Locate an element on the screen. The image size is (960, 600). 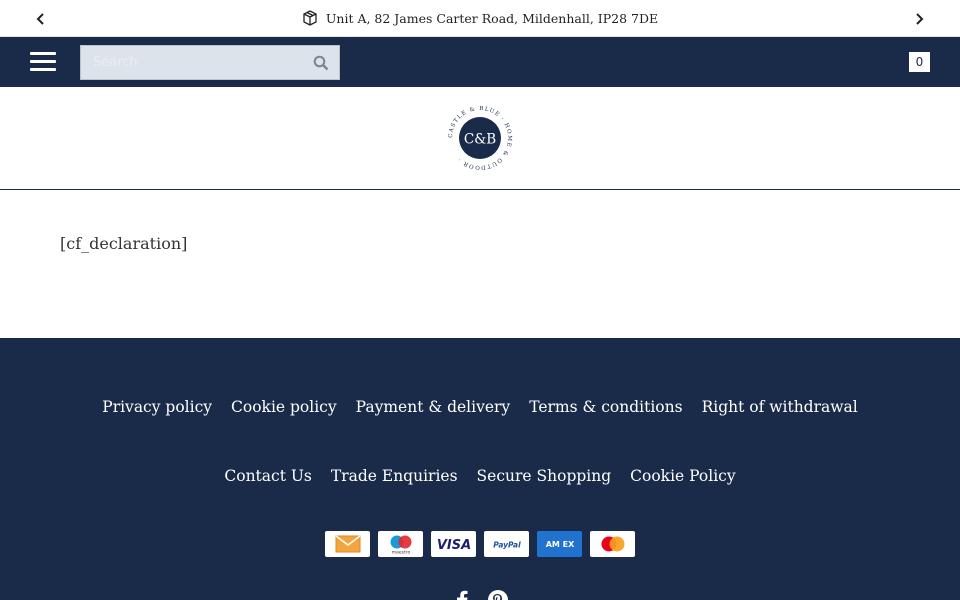
chevron-right-icon is located at coordinates (920, 18).